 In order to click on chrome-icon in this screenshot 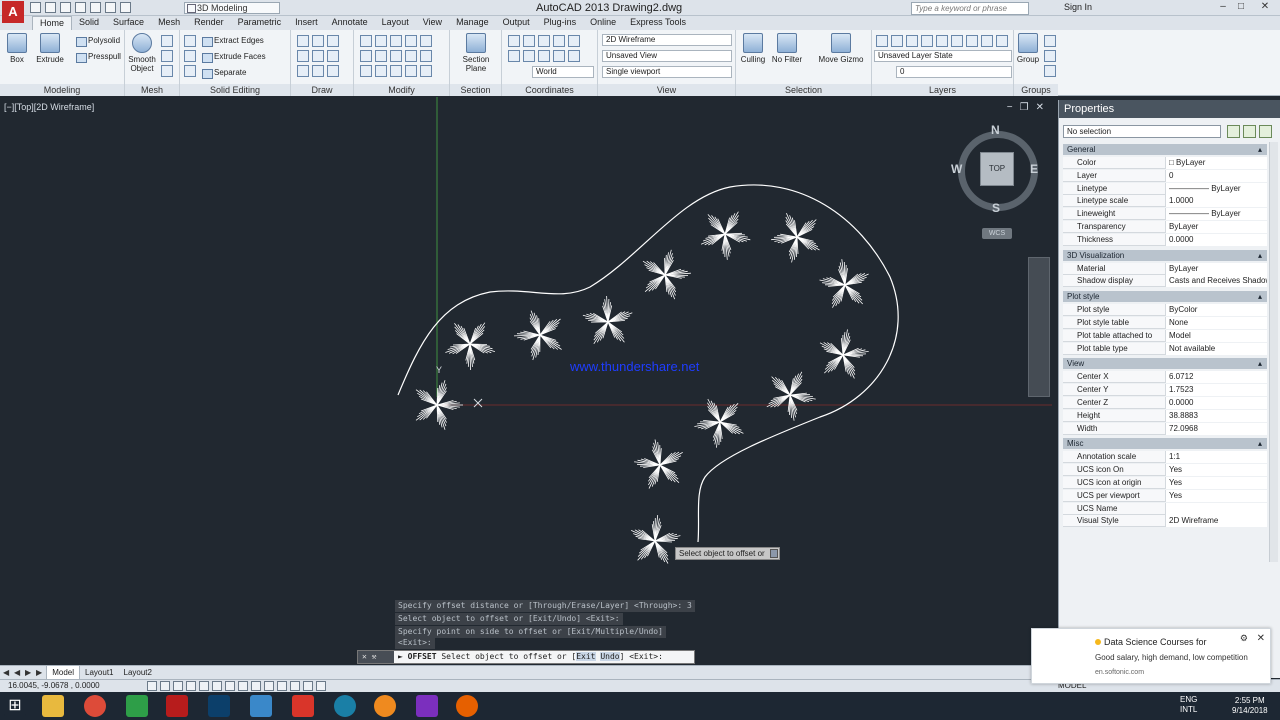, I will do `click(95, 706)`.